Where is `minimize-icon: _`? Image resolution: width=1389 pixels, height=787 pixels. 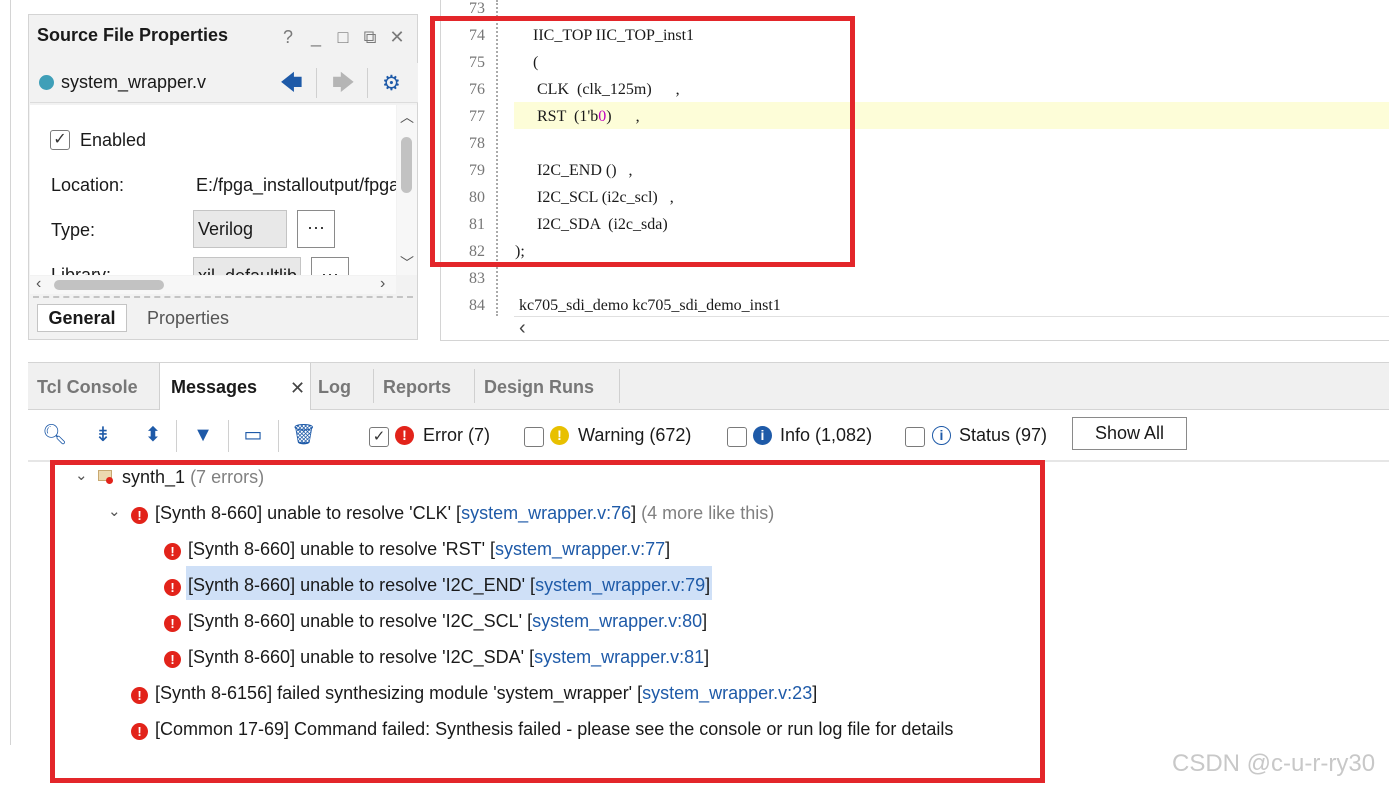 minimize-icon: _ is located at coordinates (316, 37).